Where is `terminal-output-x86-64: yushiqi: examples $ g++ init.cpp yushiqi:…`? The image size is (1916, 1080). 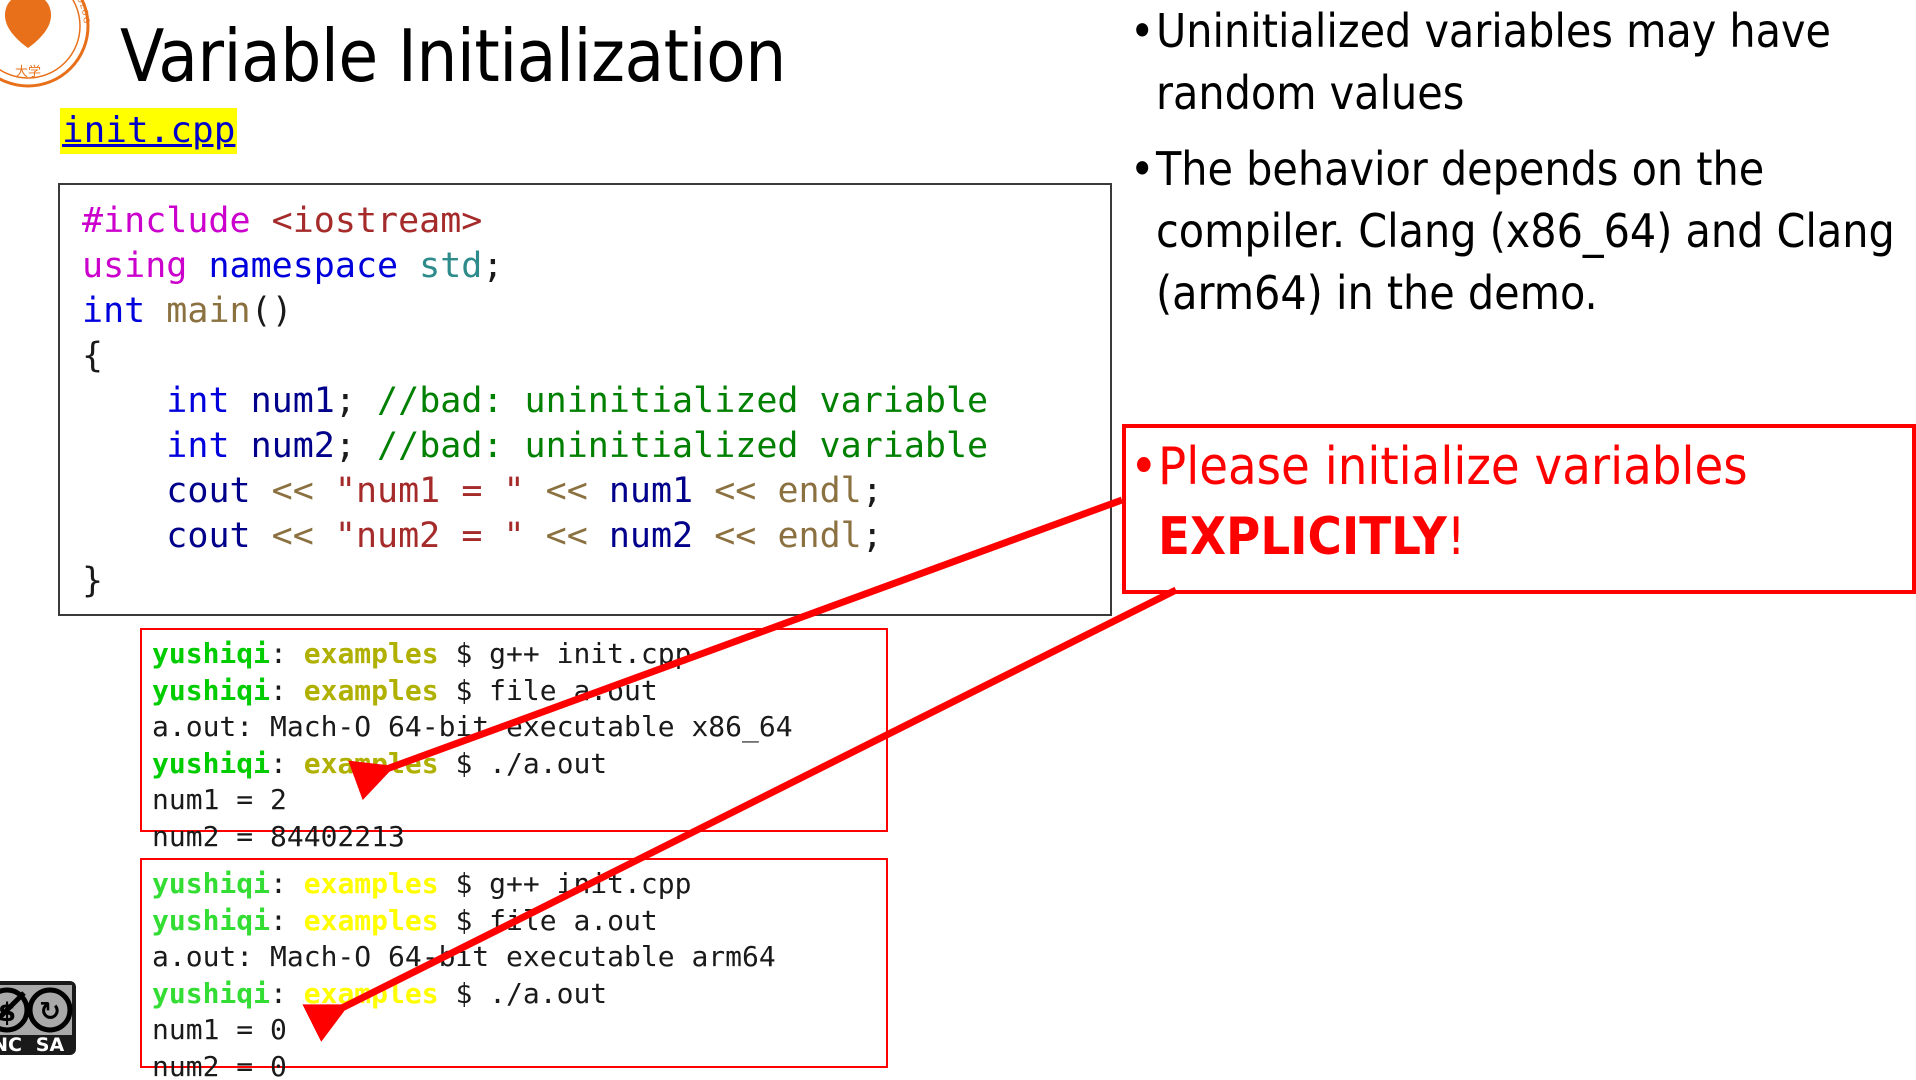
terminal-output-x86-64: yushiqi: examples $ g++ init.cpp yushiqi:… is located at coordinates (514, 740).